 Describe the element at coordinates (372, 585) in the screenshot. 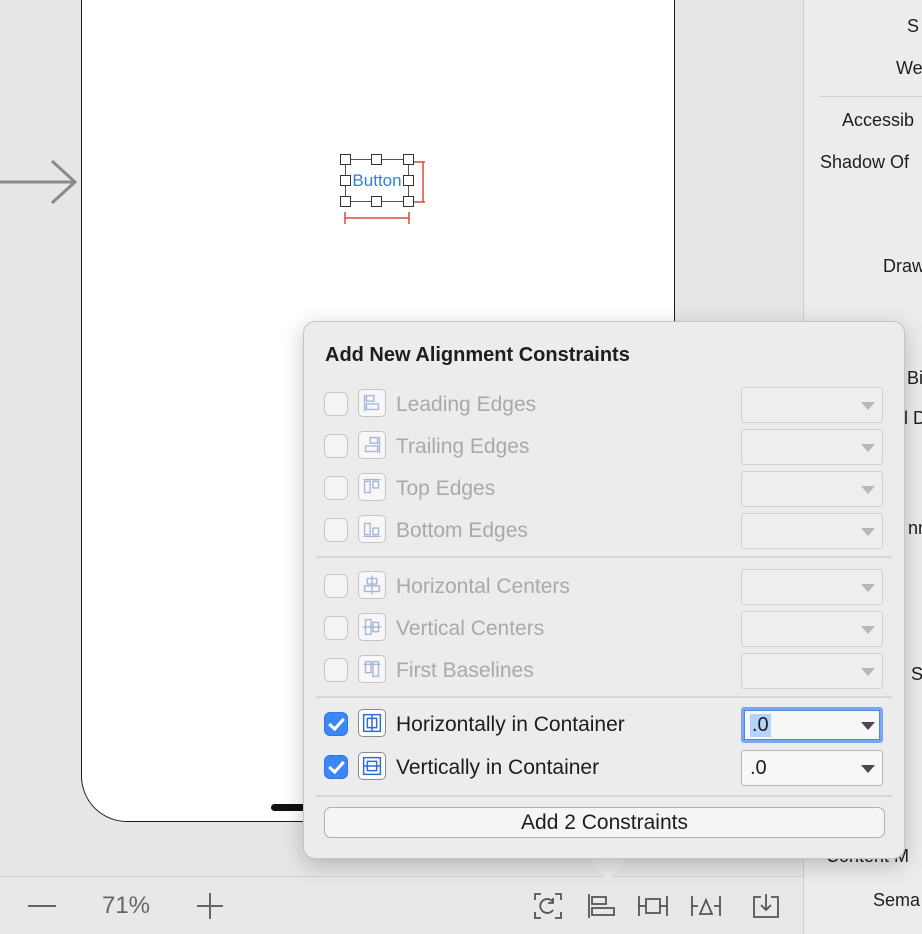

I see `horizontal-centers-icon` at that location.